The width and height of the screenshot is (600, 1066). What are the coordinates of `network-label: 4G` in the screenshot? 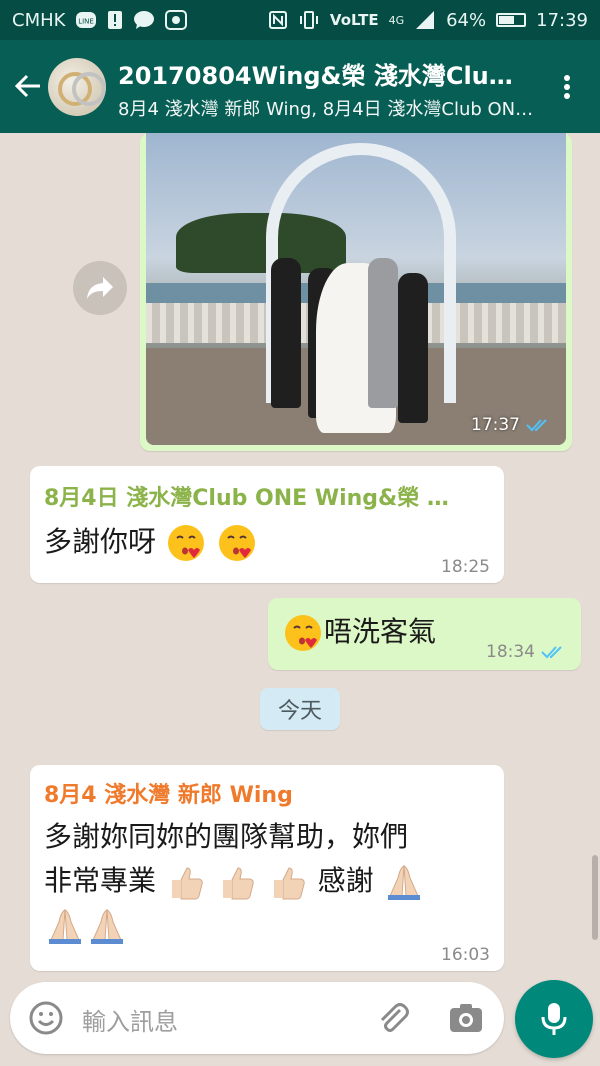 It's located at (396, 20).